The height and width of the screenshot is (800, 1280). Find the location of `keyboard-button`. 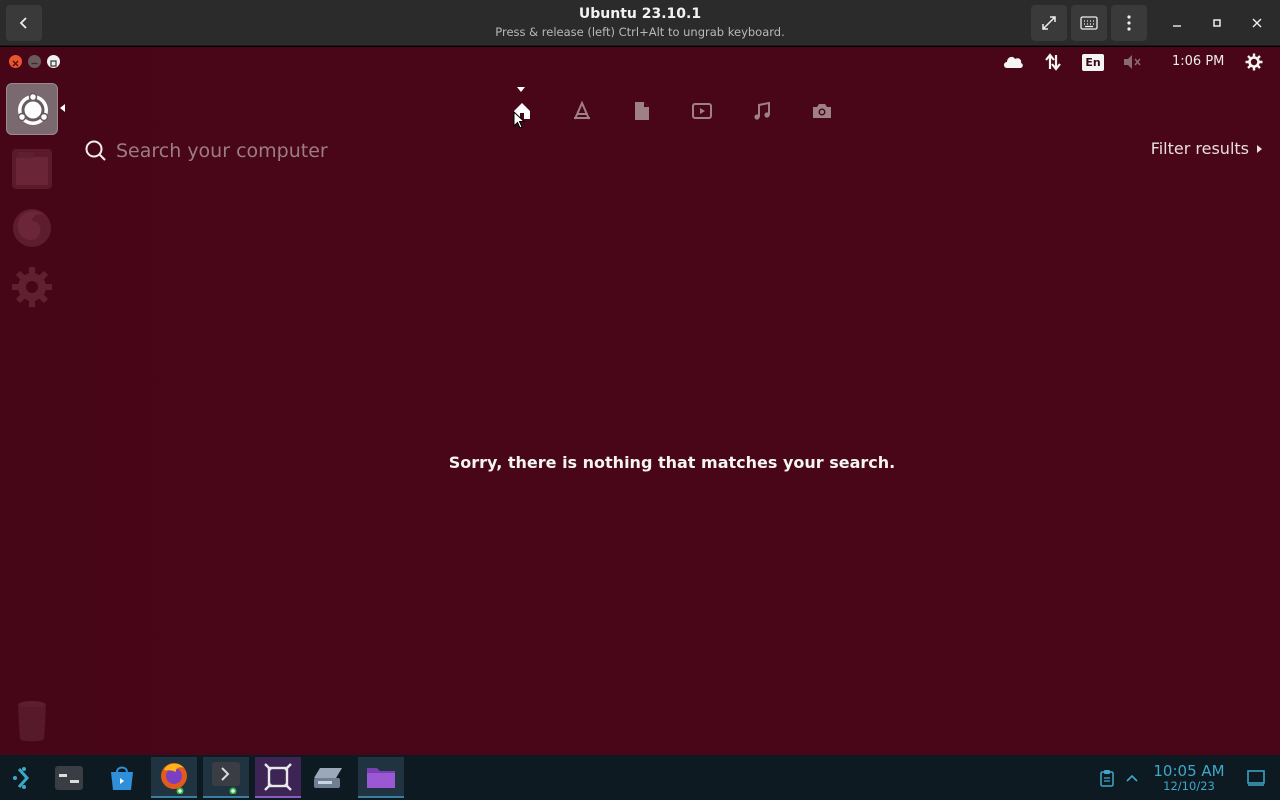

keyboard-button is located at coordinates (1089, 23).